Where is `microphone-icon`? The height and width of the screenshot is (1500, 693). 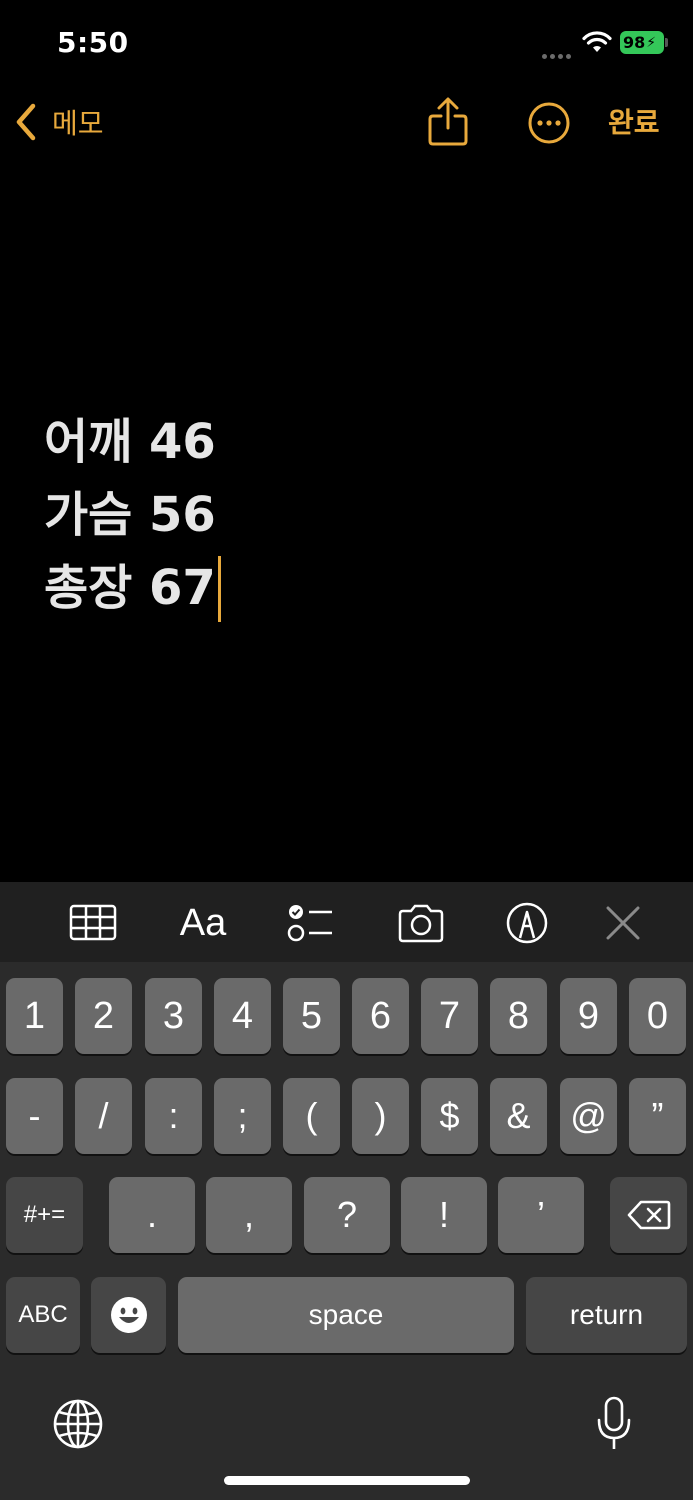 microphone-icon is located at coordinates (614, 1424).